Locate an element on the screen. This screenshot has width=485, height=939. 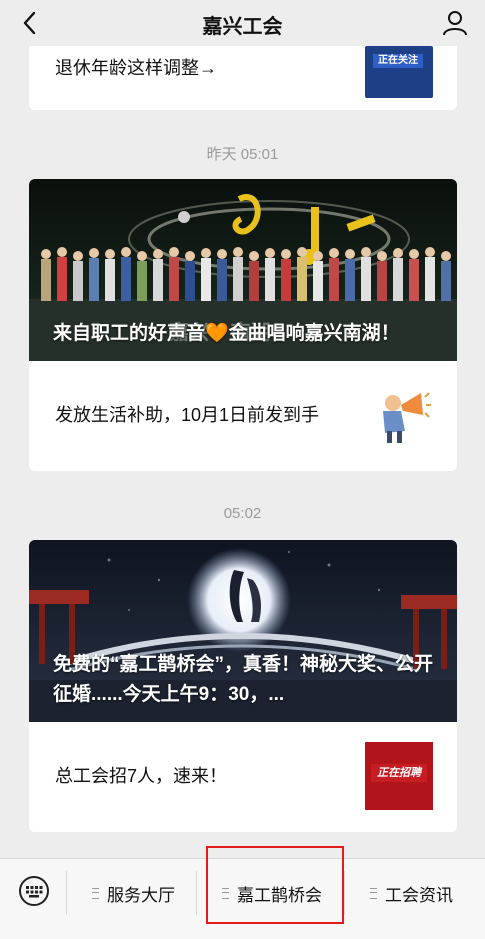
megaphone-illustration is located at coordinates (399, 415).